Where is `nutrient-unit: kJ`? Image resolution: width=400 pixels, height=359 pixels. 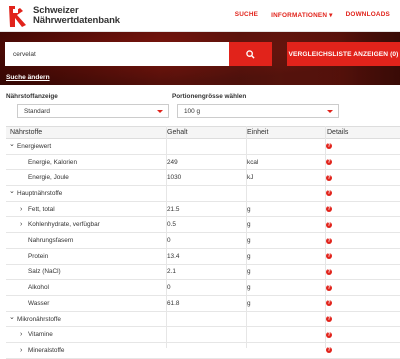
nutrient-unit: kJ is located at coordinates (250, 178).